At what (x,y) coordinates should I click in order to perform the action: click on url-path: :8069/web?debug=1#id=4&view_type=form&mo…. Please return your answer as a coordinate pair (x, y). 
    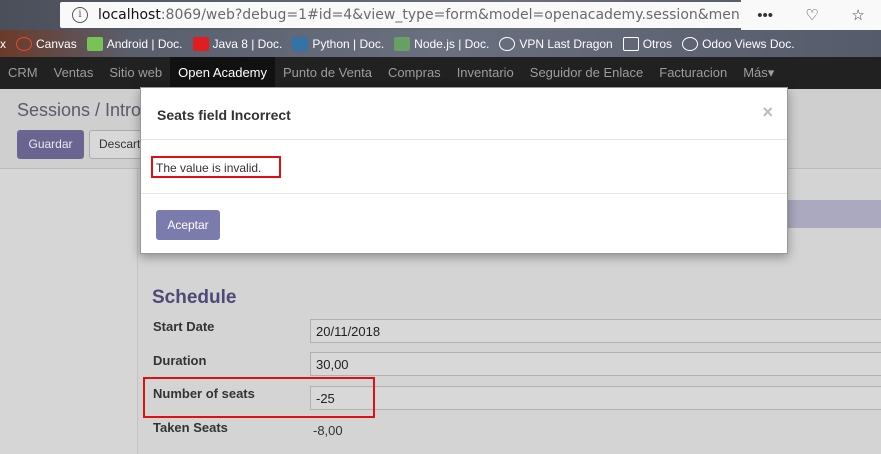
    Looking at the image, I should click on (464, 15).